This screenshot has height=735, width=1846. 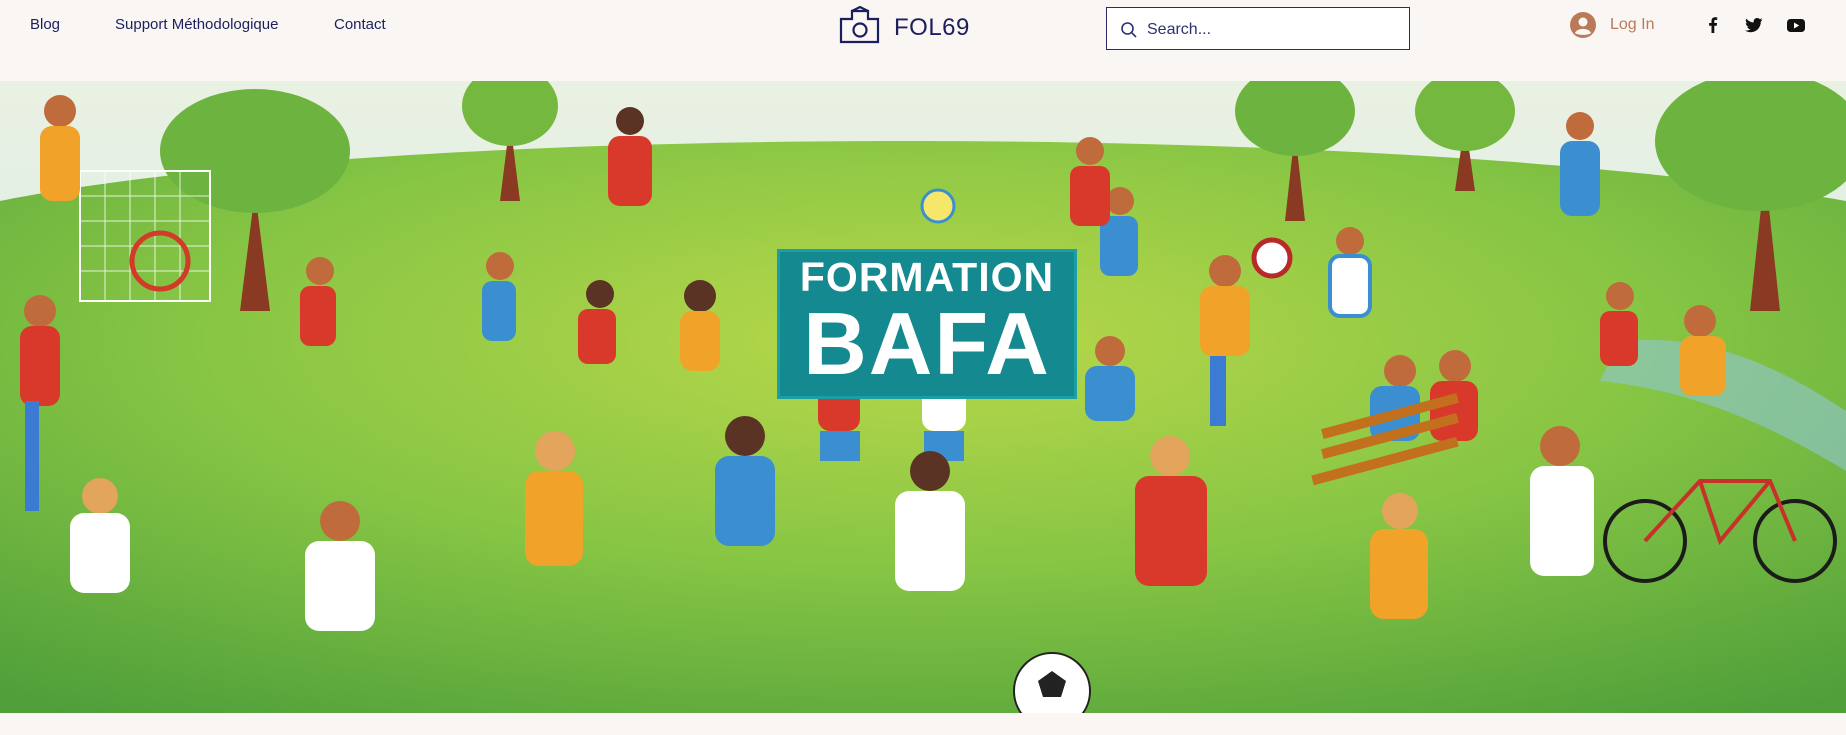 I want to click on search-icon, so click(x=1129, y=30).